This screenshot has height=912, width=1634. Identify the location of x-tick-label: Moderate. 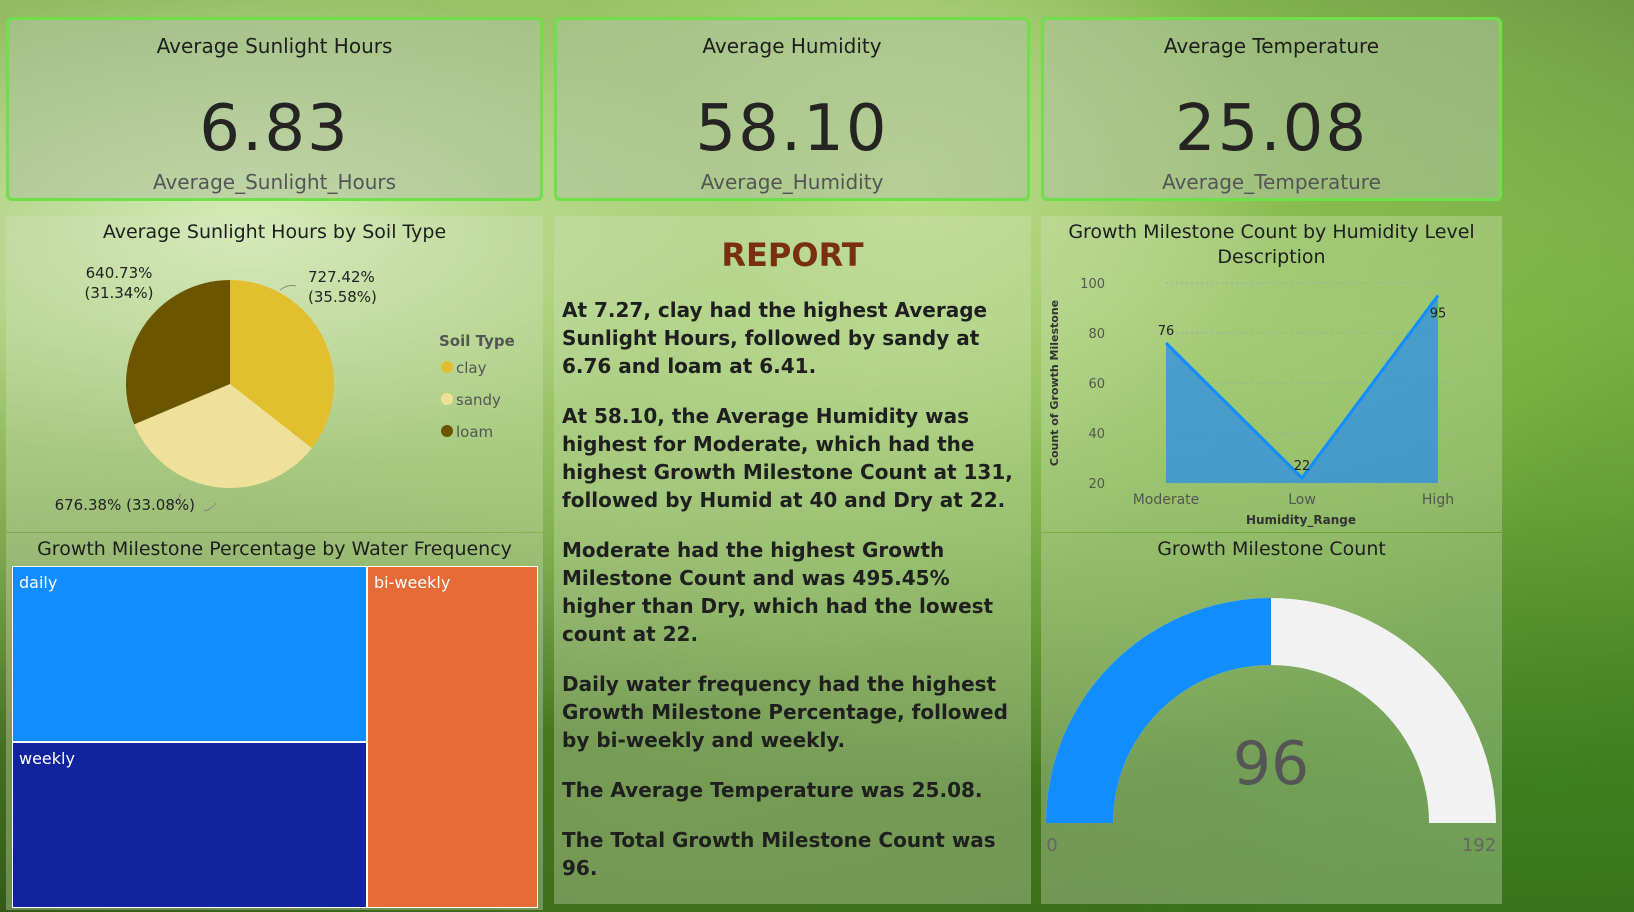
(1166, 500).